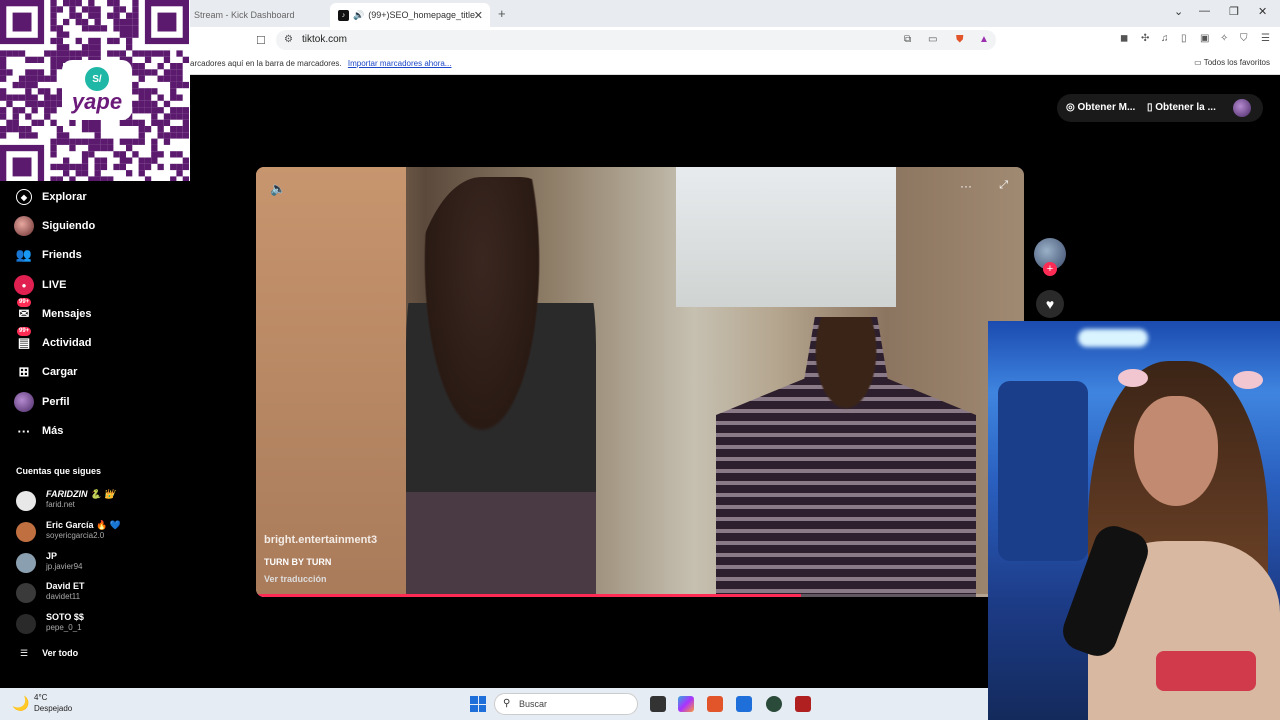 The height and width of the screenshot is (720, 1280). What do you see at coordinates (86, 501) in the screenshot?
I see `followed-account: FARIDZIN 🐍 👑 farid.net` at bounding box center [86, 501].